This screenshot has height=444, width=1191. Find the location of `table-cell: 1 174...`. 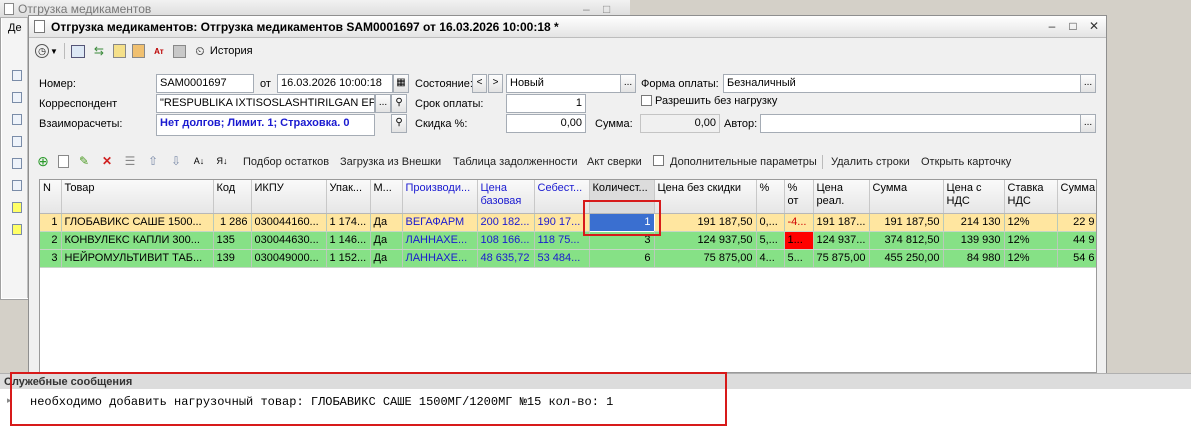

table-cell: 1 174... is located at coordinates (348, 222).